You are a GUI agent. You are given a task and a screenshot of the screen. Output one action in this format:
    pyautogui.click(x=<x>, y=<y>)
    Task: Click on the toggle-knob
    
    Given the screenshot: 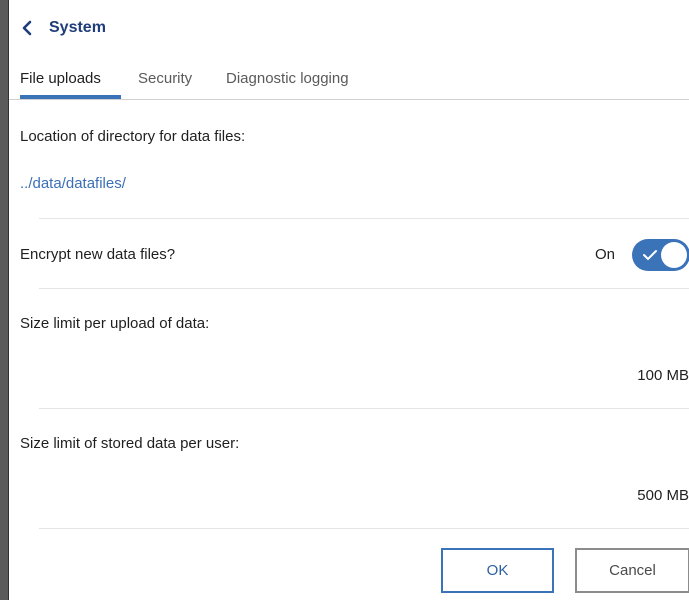 What is the action you would take?
    pyautogui.click(x=674, y=255)
    